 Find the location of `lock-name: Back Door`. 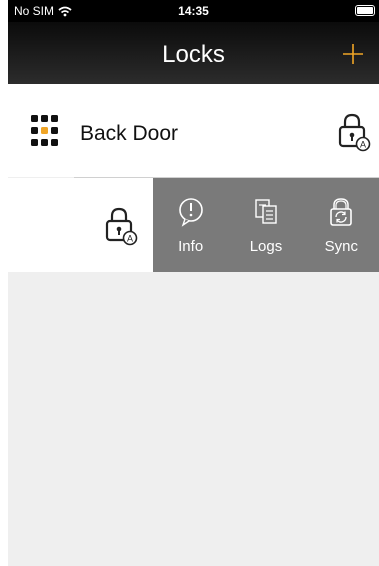

lock-name: Back Door is located at coordinates (129, 133).